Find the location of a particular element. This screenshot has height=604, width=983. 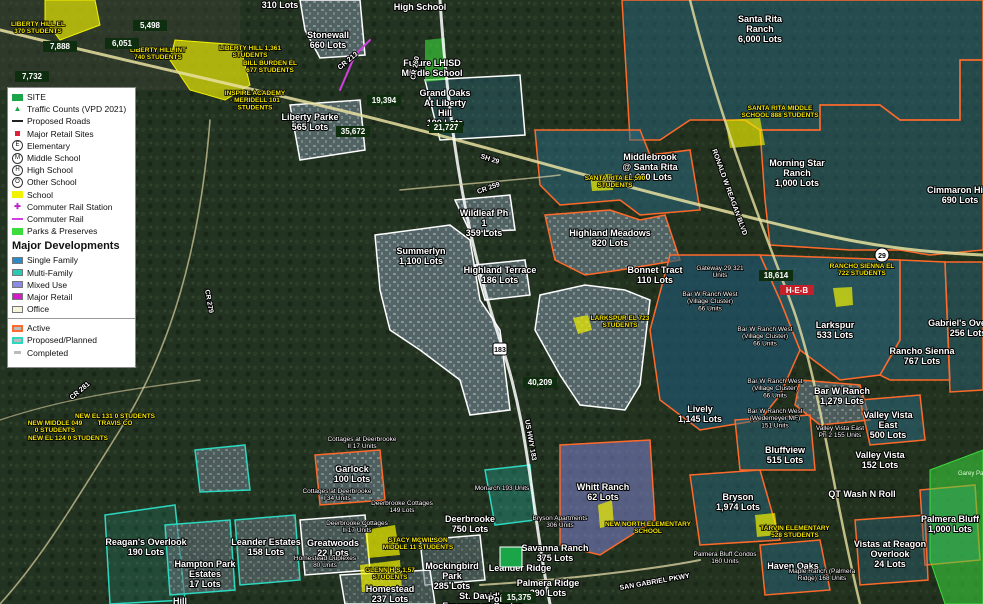

dev-name: Highland Terrace is located at coordinates (500, 270).